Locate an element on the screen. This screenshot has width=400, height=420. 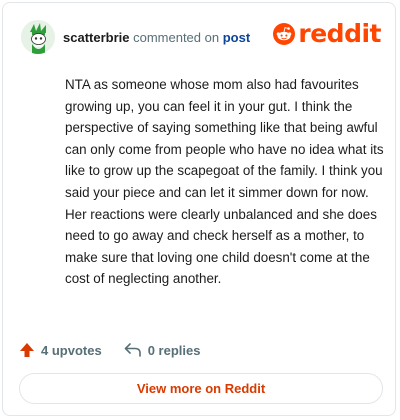
view-more-button: View more on Reddit is located at coordinates (201, 388).